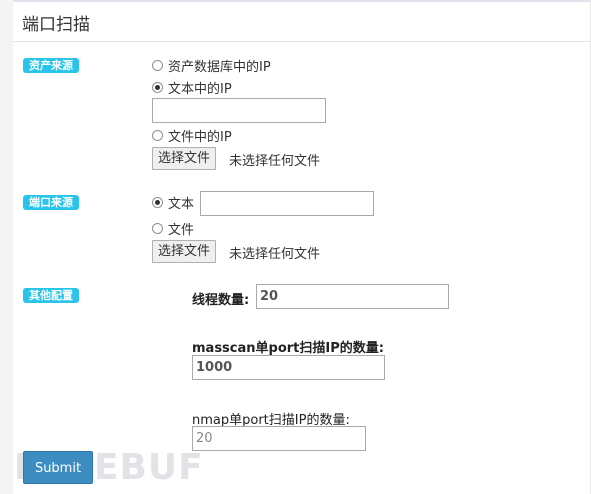  I want to click on other-config-badge: 其他配置, so click(51, 295).